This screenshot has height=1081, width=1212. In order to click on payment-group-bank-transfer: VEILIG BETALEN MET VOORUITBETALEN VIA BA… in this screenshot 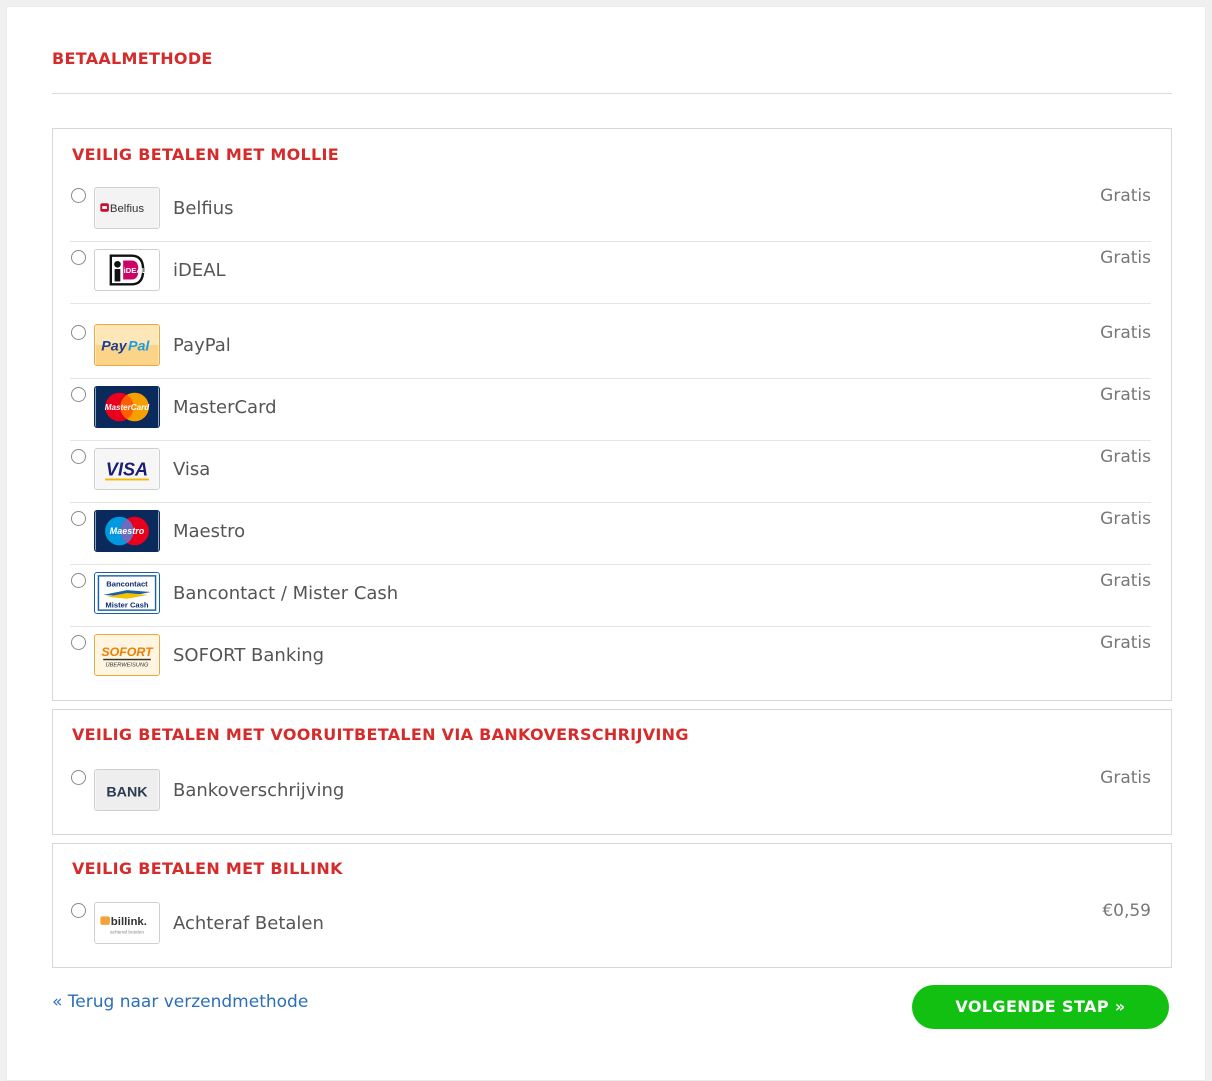, I will do `click(612, 772)`.